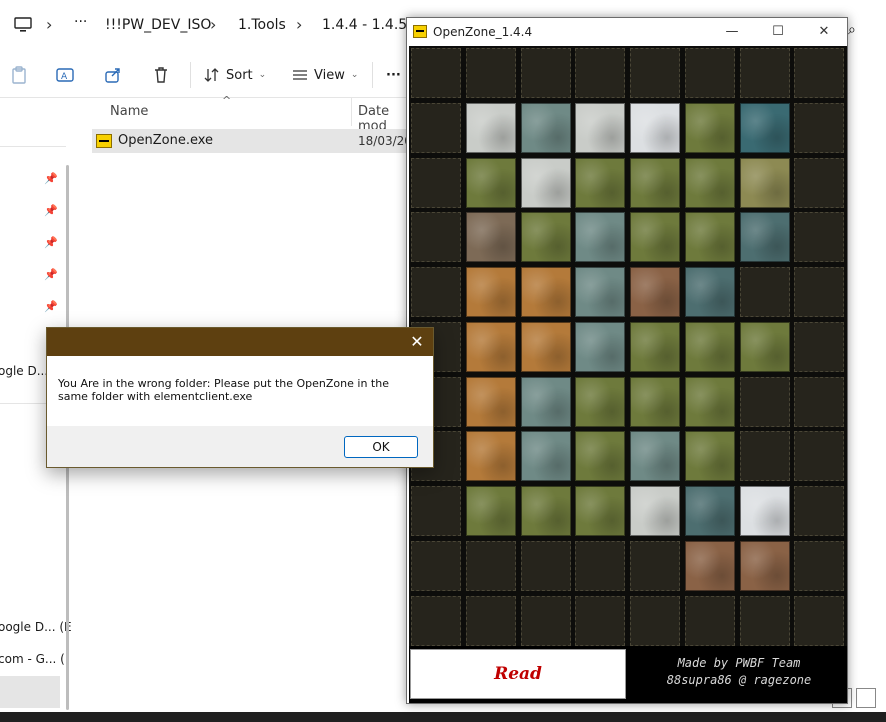  What do you see at coordinates (627, 32) in the screenshot?
I see `openzone-titlebar: OpenZone_1.4.4 — ☐ ✕` at bounding box center [627, 32].